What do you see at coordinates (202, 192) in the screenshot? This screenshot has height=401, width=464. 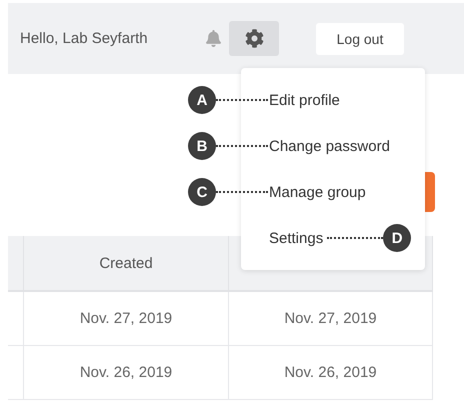 I see `callout-badge: C` at bounding box center [202, 192].